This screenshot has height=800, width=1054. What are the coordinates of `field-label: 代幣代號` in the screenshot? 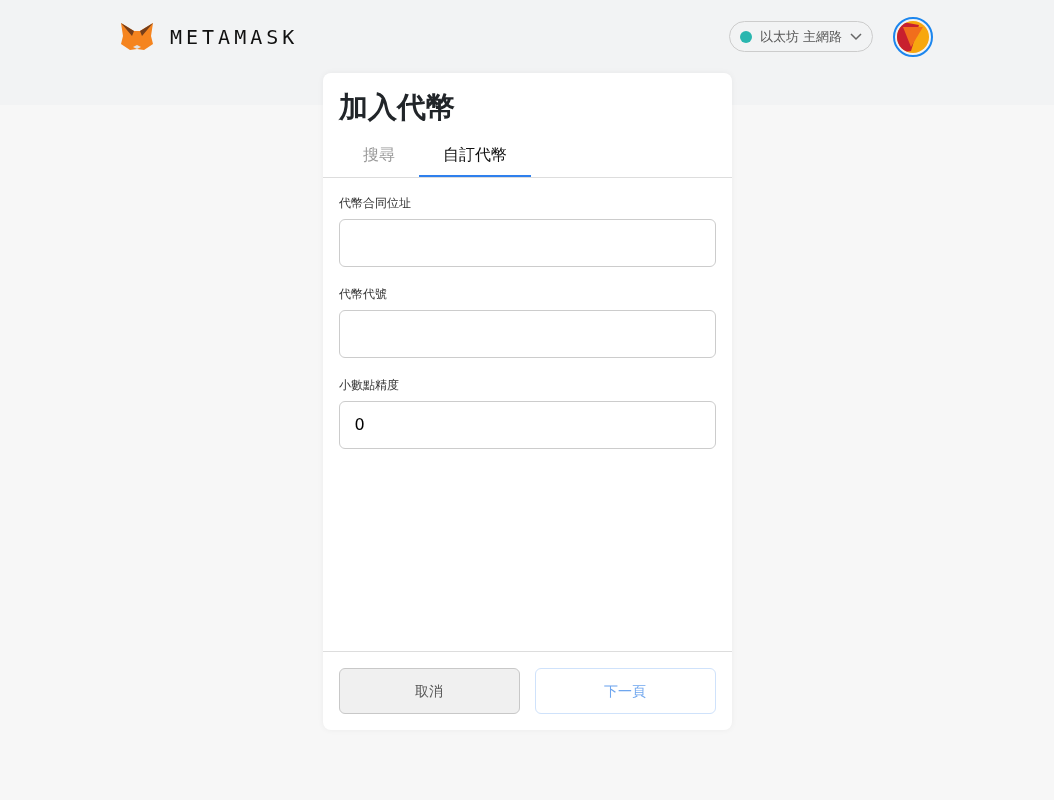 It's located at (363, 294).